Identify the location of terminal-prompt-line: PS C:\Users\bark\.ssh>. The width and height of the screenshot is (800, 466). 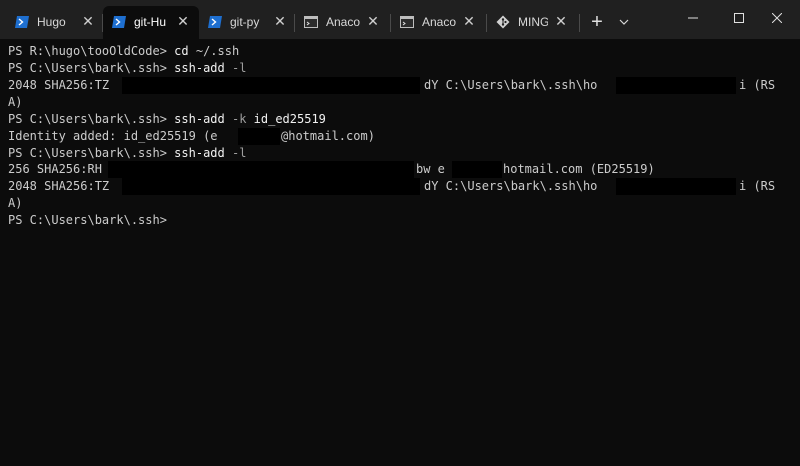
(87, 220).